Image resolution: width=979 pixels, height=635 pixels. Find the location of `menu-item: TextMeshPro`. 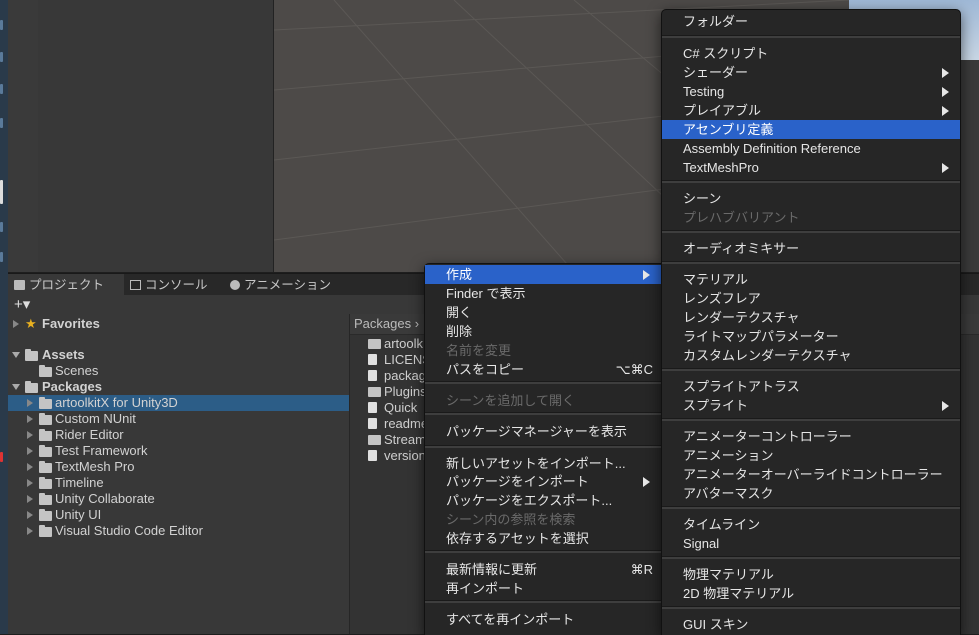

menu-item: TextMeshPro is located at coordinates (811, 167).